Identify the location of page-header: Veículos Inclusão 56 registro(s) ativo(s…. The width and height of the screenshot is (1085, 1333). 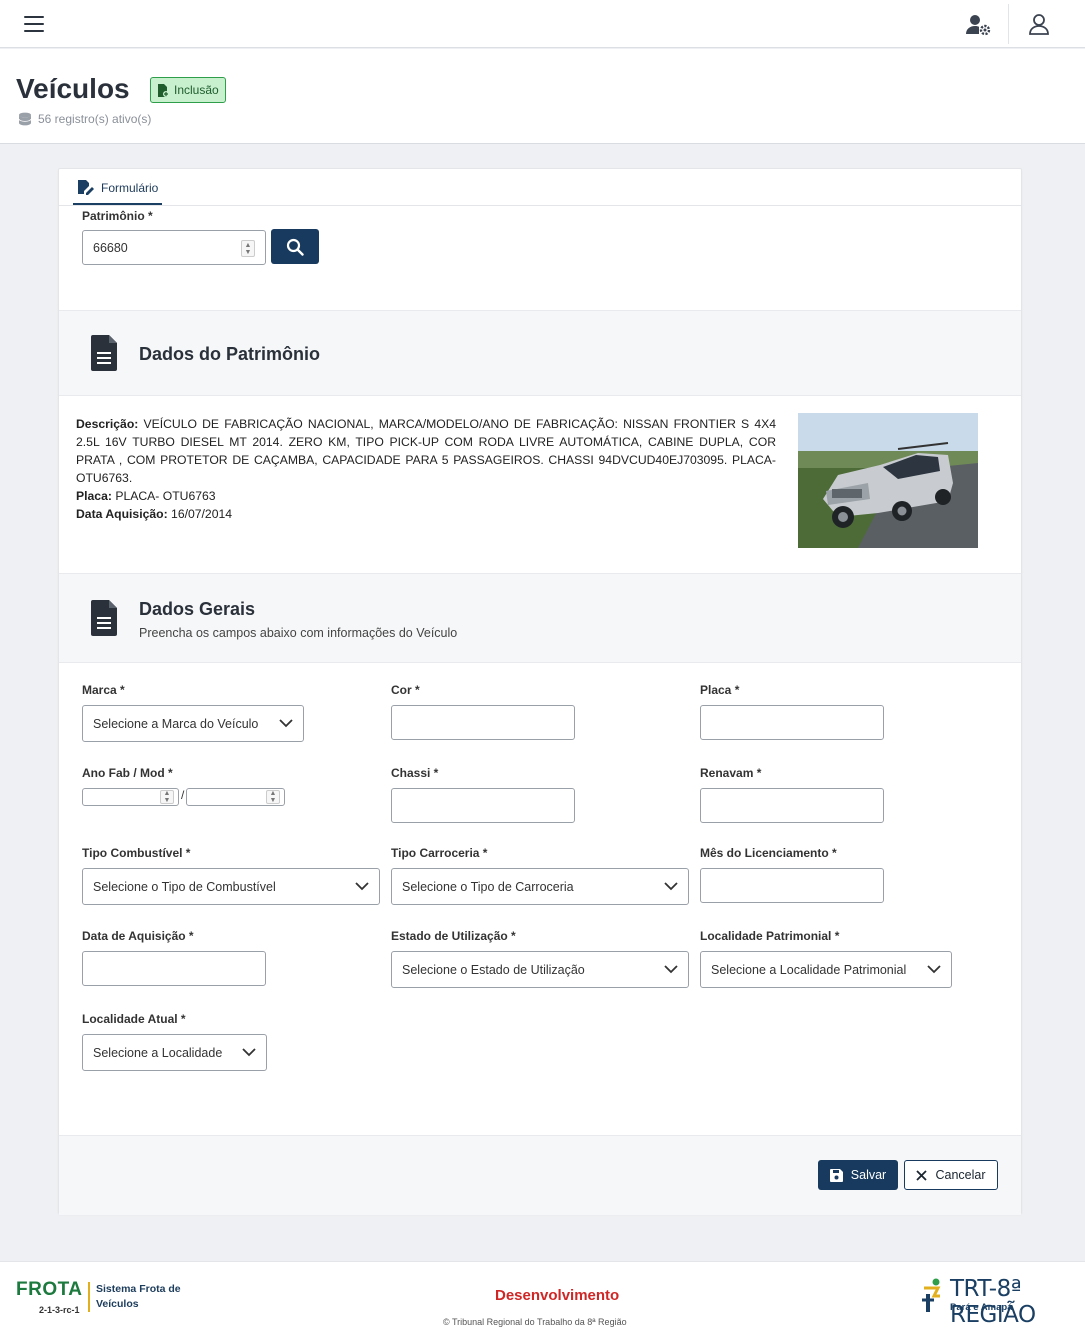
(542, 96).